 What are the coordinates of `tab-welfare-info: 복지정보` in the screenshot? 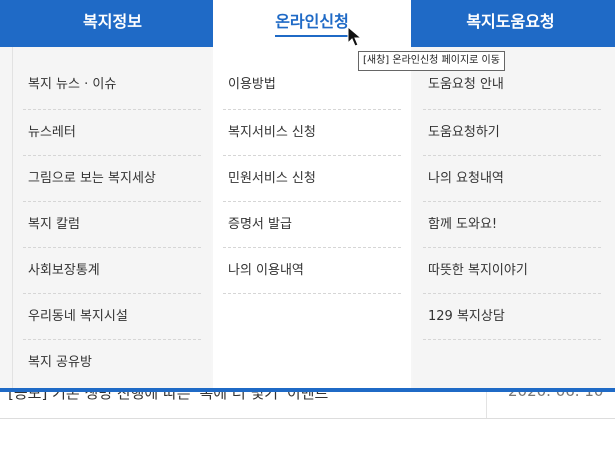 It's located at (112, 23).